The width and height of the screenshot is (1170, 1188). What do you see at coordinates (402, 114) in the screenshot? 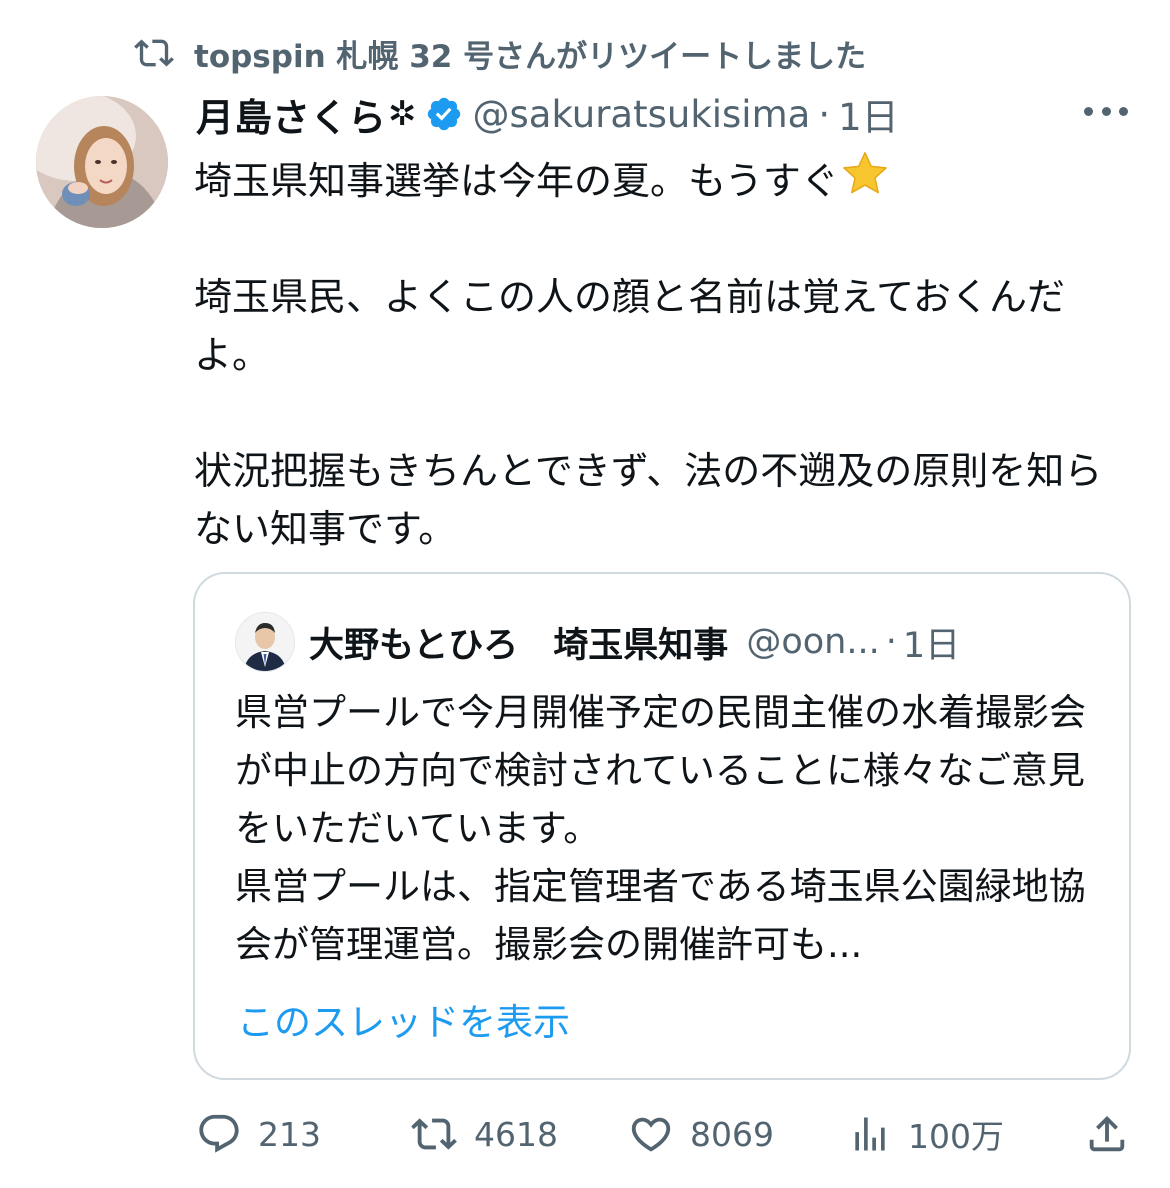
I see `name-suffix-symbol: ✲` at bounding box center [402, 114].